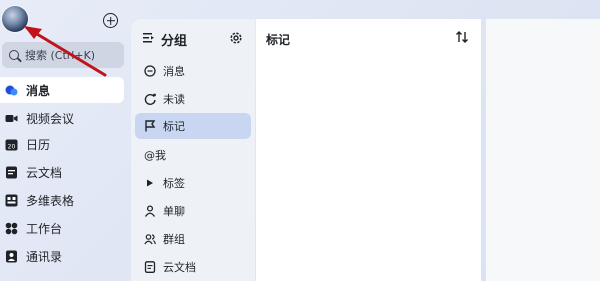  I want to click on cloud-doc-icon, so click(11, 172).